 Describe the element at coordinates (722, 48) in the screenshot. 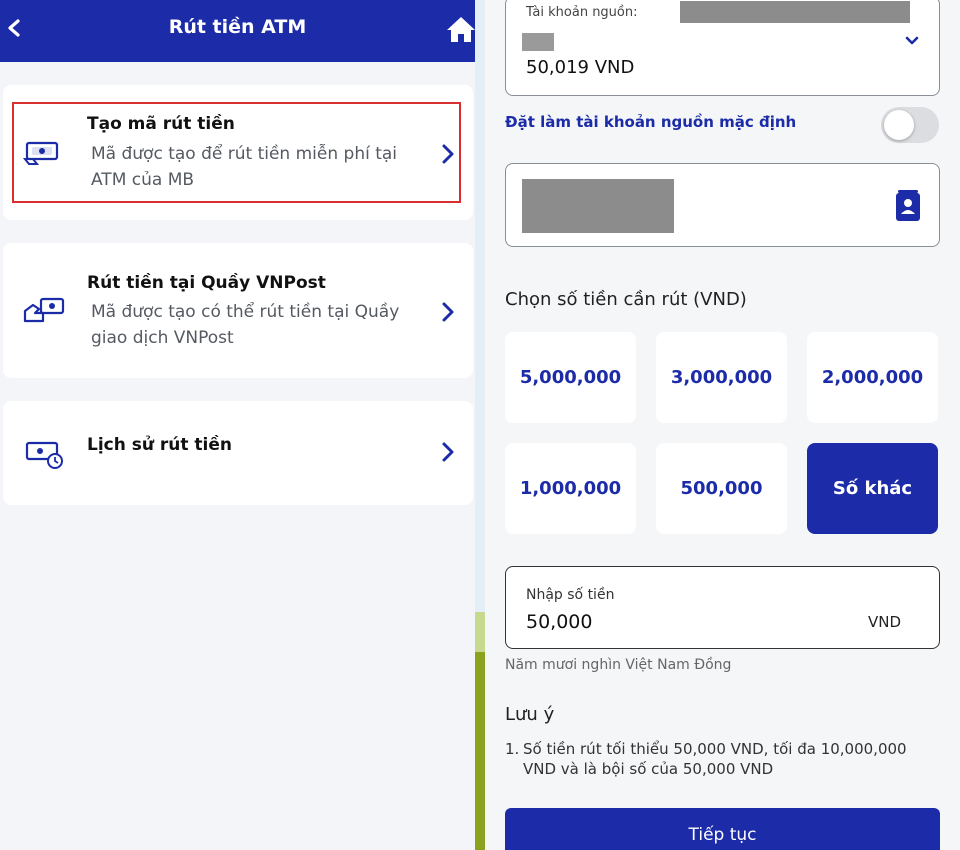

I see `source-account-select: Tài khoản nguồn: 50,019 VND` at that location.